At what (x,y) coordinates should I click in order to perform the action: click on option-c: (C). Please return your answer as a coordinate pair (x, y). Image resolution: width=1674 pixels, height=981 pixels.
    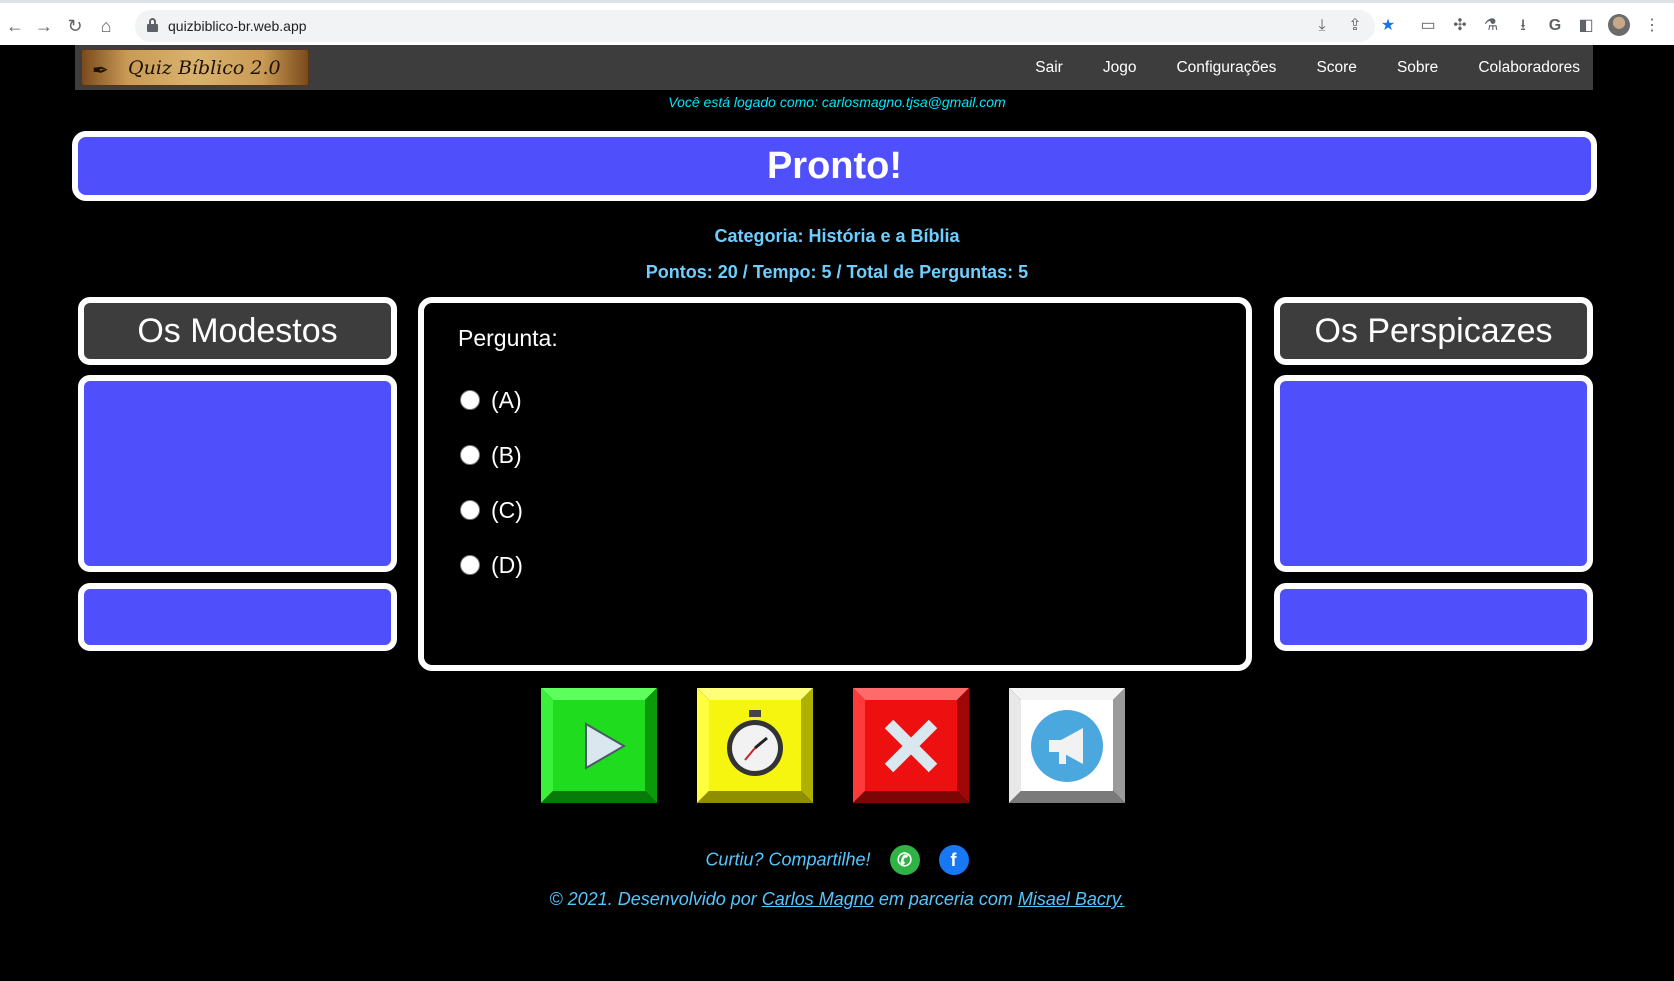
    Looking at the image, I should click on (491, 510).